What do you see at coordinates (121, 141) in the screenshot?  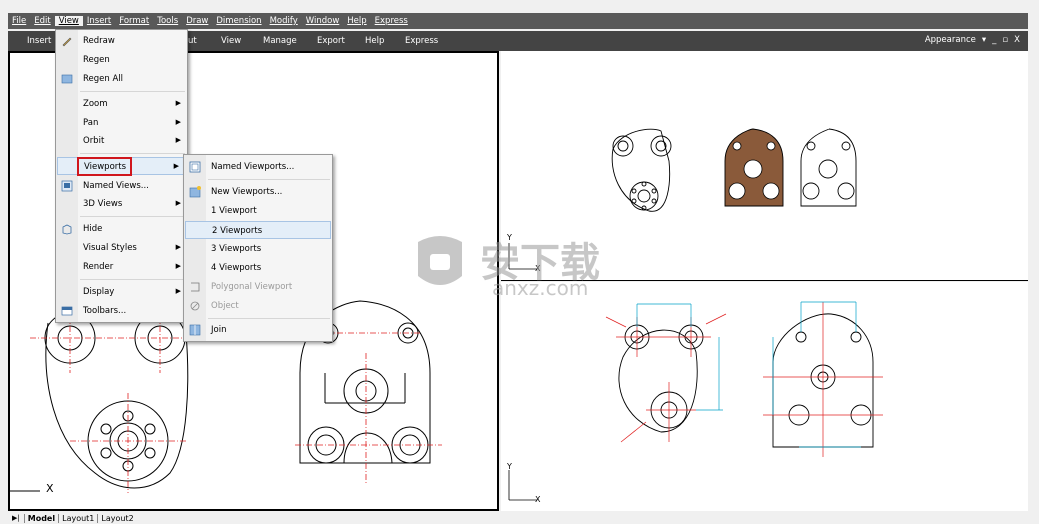 I see `menu-item-orbit: Orbit ▶` at bounding box center [121, 141].